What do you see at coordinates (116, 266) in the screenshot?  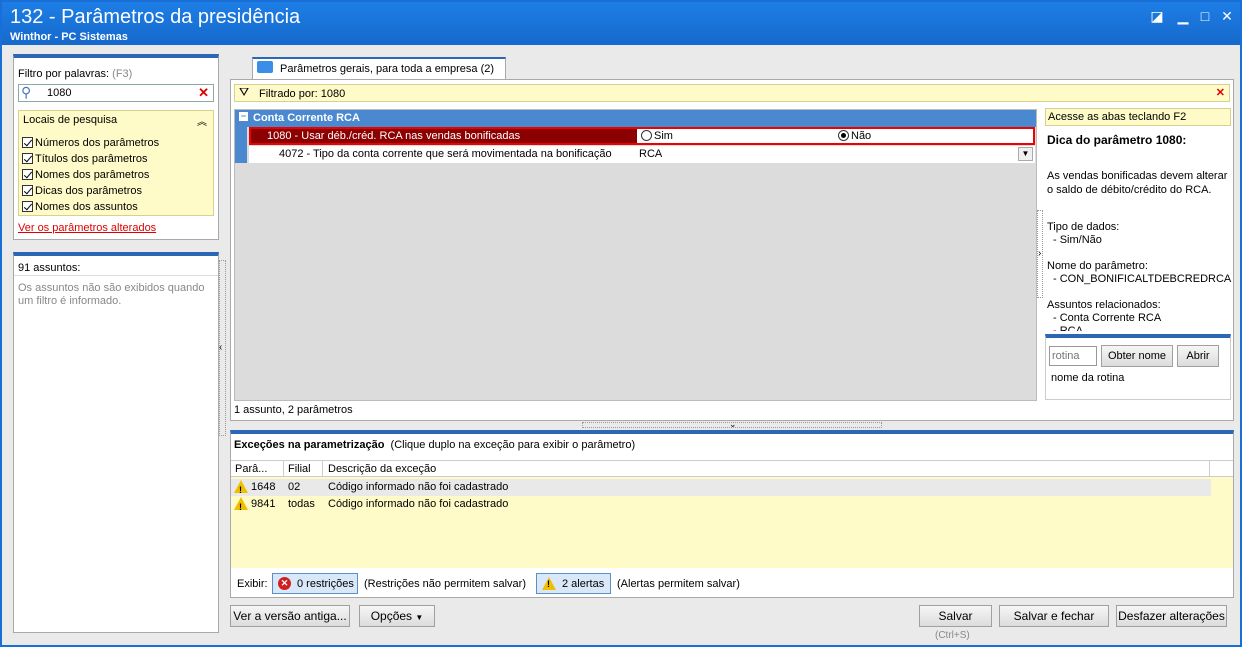 I see `assuntos-count: 91 assuntos:` at bounding box center [116, 266].